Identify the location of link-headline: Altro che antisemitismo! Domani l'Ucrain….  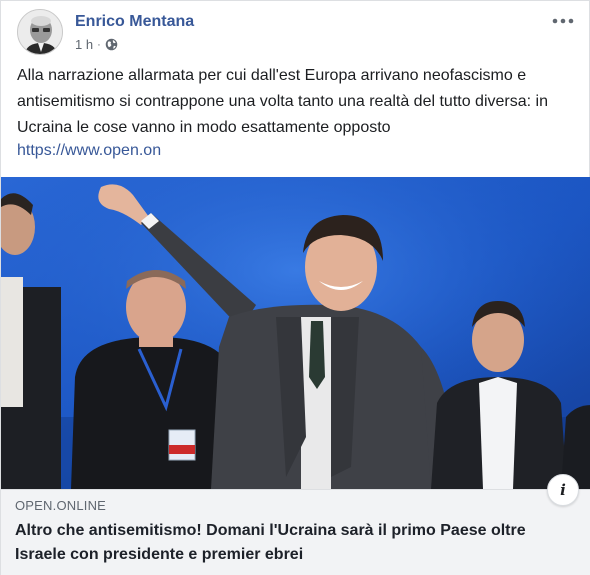
(275, 543).